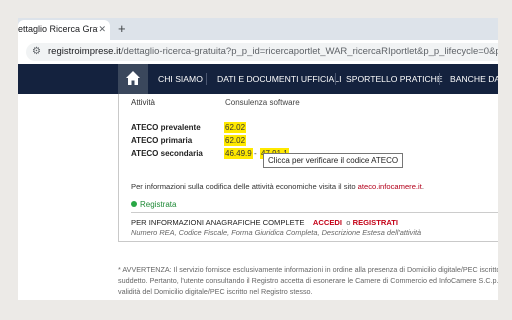  What do you see at coordinates (238, 153) in the screenshot?
I see `ateco-secondaria-code: 46.49.9` at bounding box center [238, 153].